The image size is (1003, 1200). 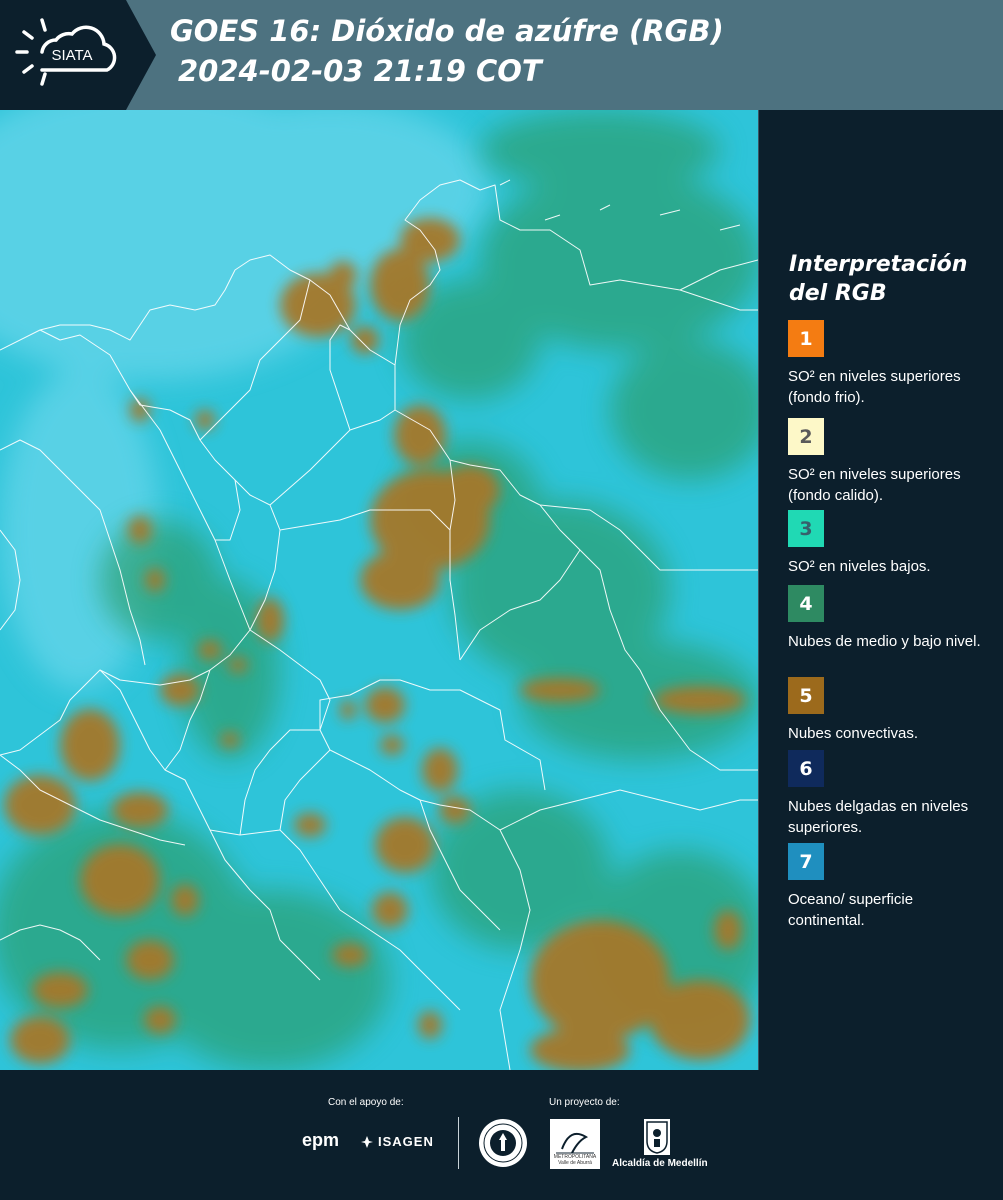 What do you see at coordinates (806, 528) in the screenshot?
I see `legend-swatch-3: 3` at bounding box center [806, 528].